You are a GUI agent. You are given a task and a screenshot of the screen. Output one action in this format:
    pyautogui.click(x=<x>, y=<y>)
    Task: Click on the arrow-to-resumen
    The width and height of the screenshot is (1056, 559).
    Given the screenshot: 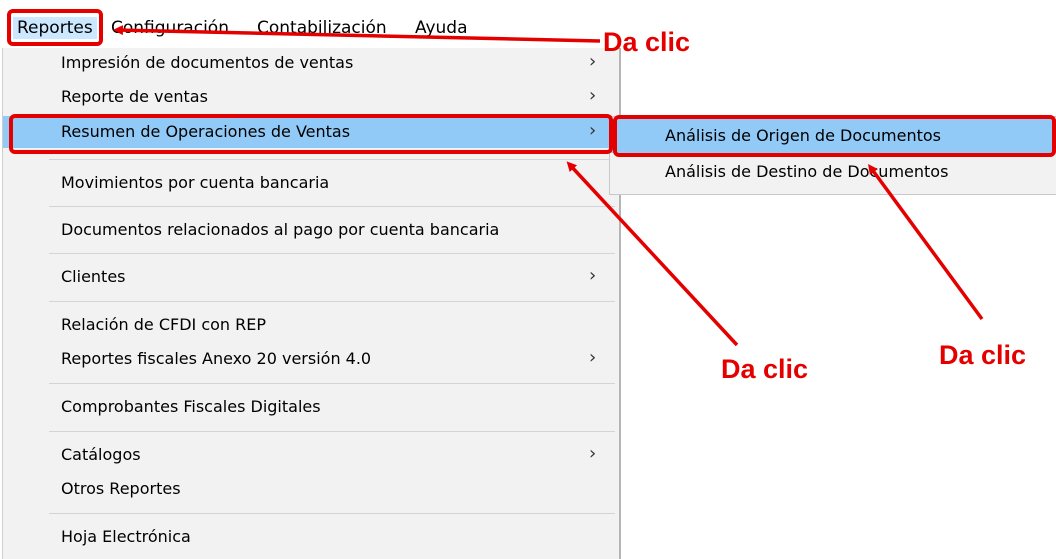 What is the action you would take?
    pyautogui.click(x=652, y=254)
    